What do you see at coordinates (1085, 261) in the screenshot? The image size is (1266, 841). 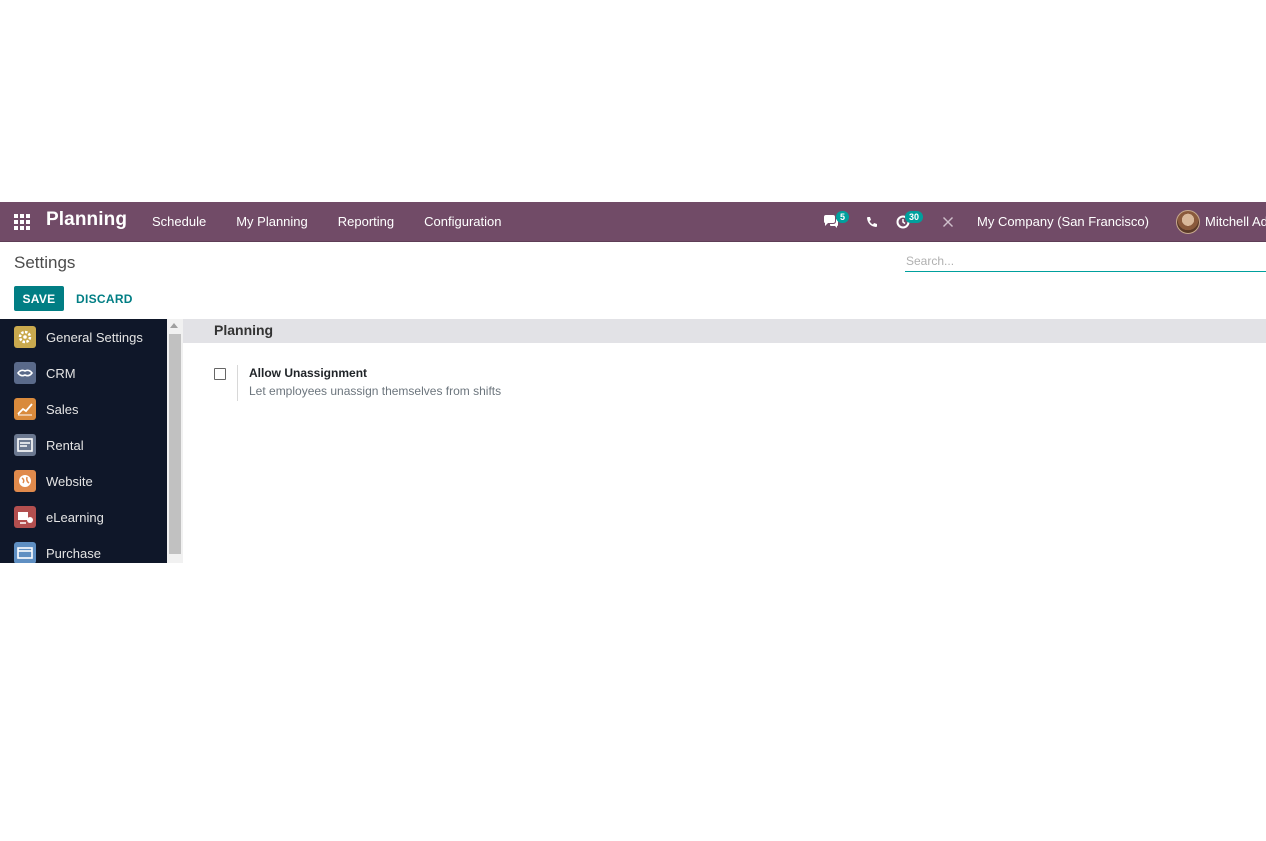 I see `search-input` at bounding box center [1085, 261].